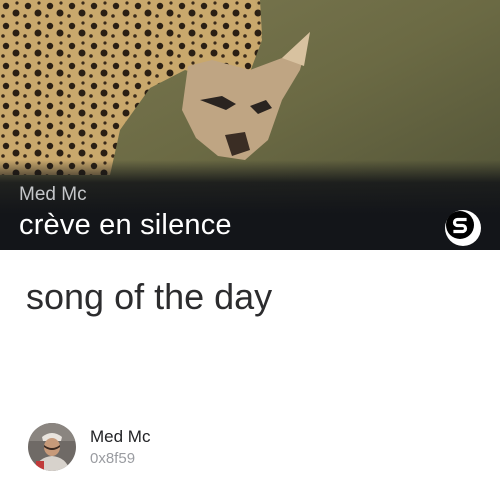 Image resolution: width=500 pixels, height=500 pixels. I want to click on artist-name: Med Mc, so click(53, 194).